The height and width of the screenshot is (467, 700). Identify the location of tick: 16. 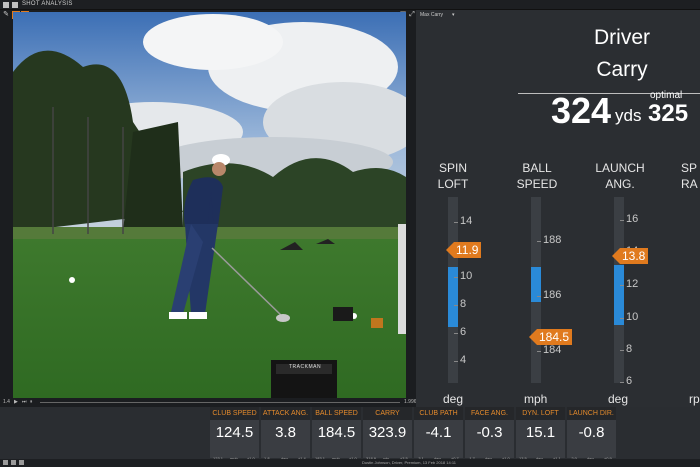
(629, 219).